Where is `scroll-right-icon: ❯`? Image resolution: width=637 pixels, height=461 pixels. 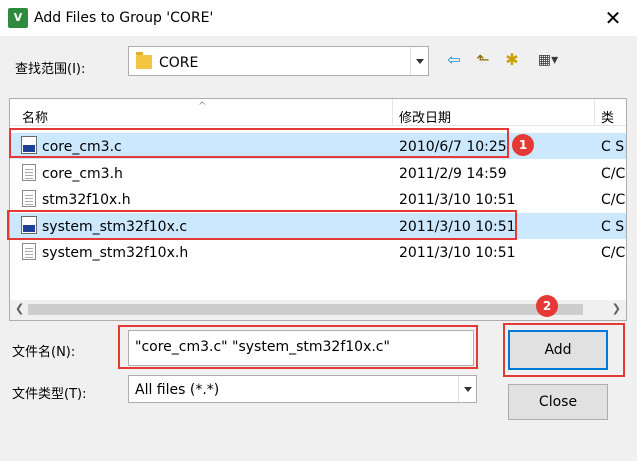 scroll-right-icon: ❯ is located at coordinates (616, 308).